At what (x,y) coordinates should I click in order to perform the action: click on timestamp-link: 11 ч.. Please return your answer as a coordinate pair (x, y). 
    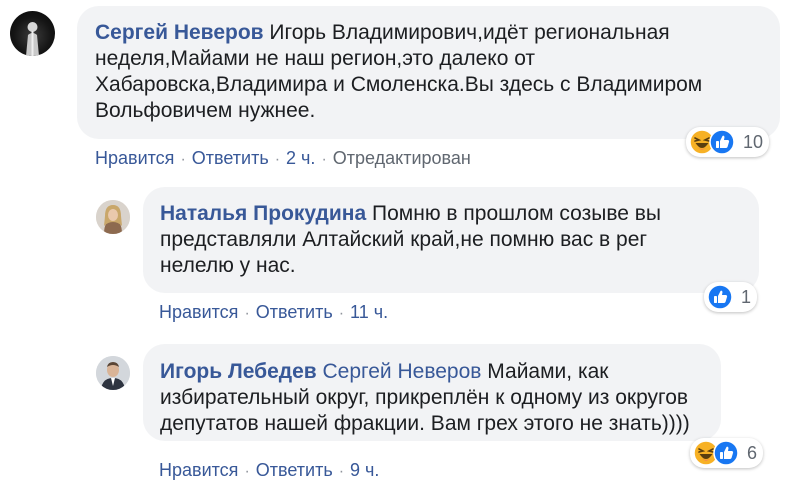
    Looking at the image, I should click on (369, 312).